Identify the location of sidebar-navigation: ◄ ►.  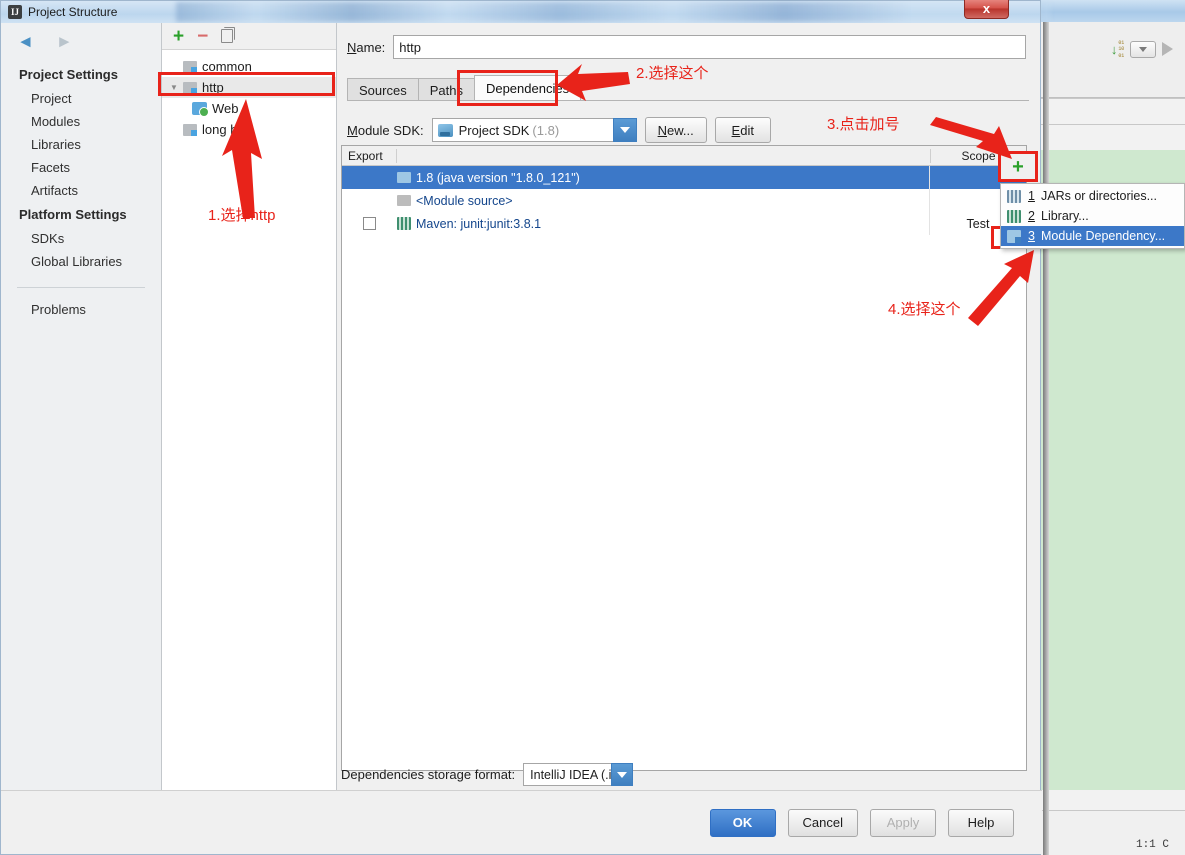
(81, 36).